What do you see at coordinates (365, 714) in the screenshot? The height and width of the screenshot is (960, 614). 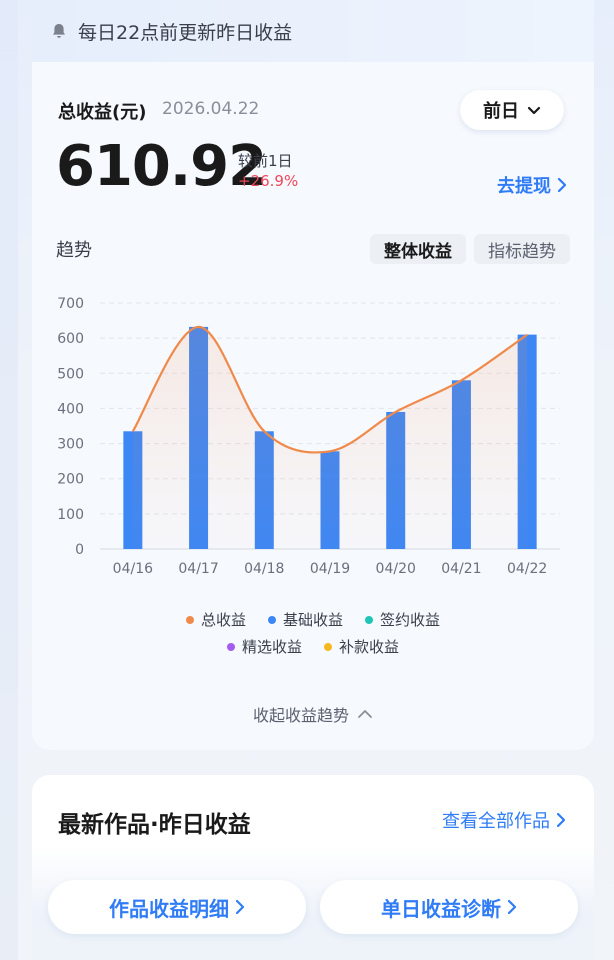 I see `chevron-up-icon` at bounding box center [365, 714].